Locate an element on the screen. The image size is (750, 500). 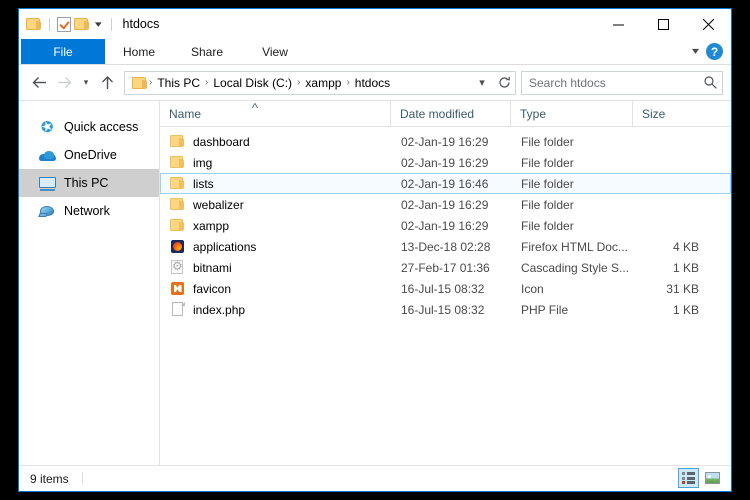
arrow-right-icon is located at coordinates (65, 82).